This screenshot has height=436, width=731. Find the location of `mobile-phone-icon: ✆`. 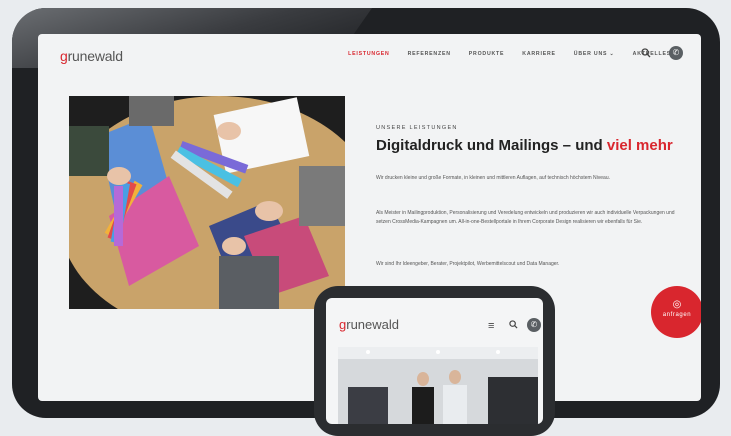

mobile-phone-icon: ✆ is located at coordinates (534, 325).